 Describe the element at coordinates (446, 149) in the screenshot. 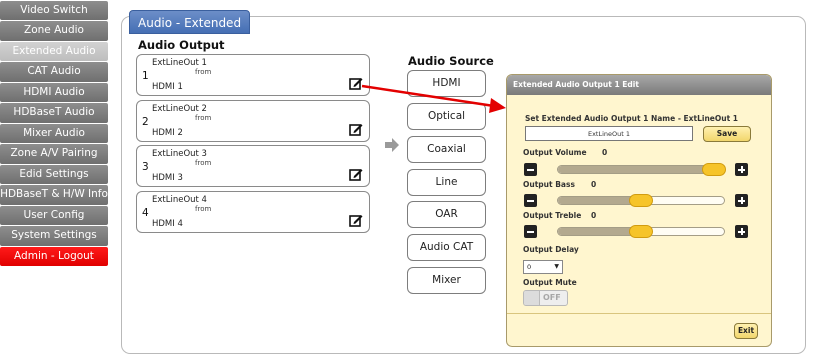

I see `source-button-coaxial: Coaxial` at that location.